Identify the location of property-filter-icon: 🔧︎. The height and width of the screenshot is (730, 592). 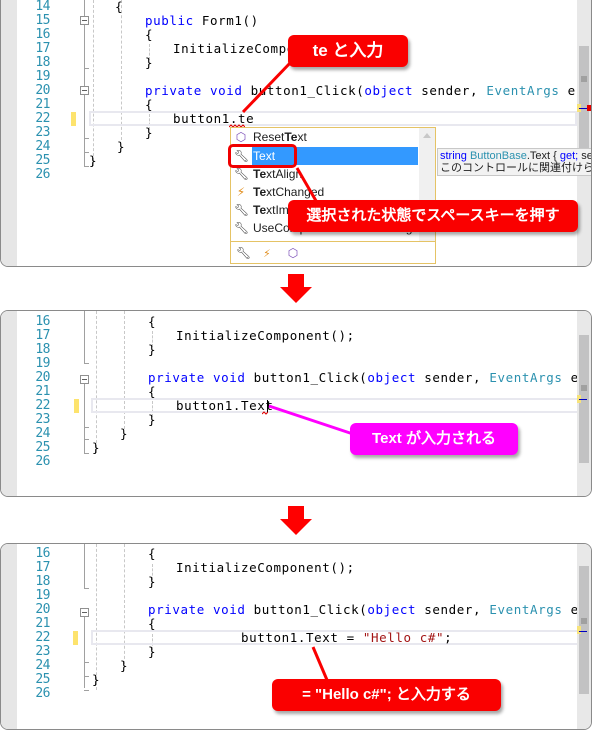
(243, 253).